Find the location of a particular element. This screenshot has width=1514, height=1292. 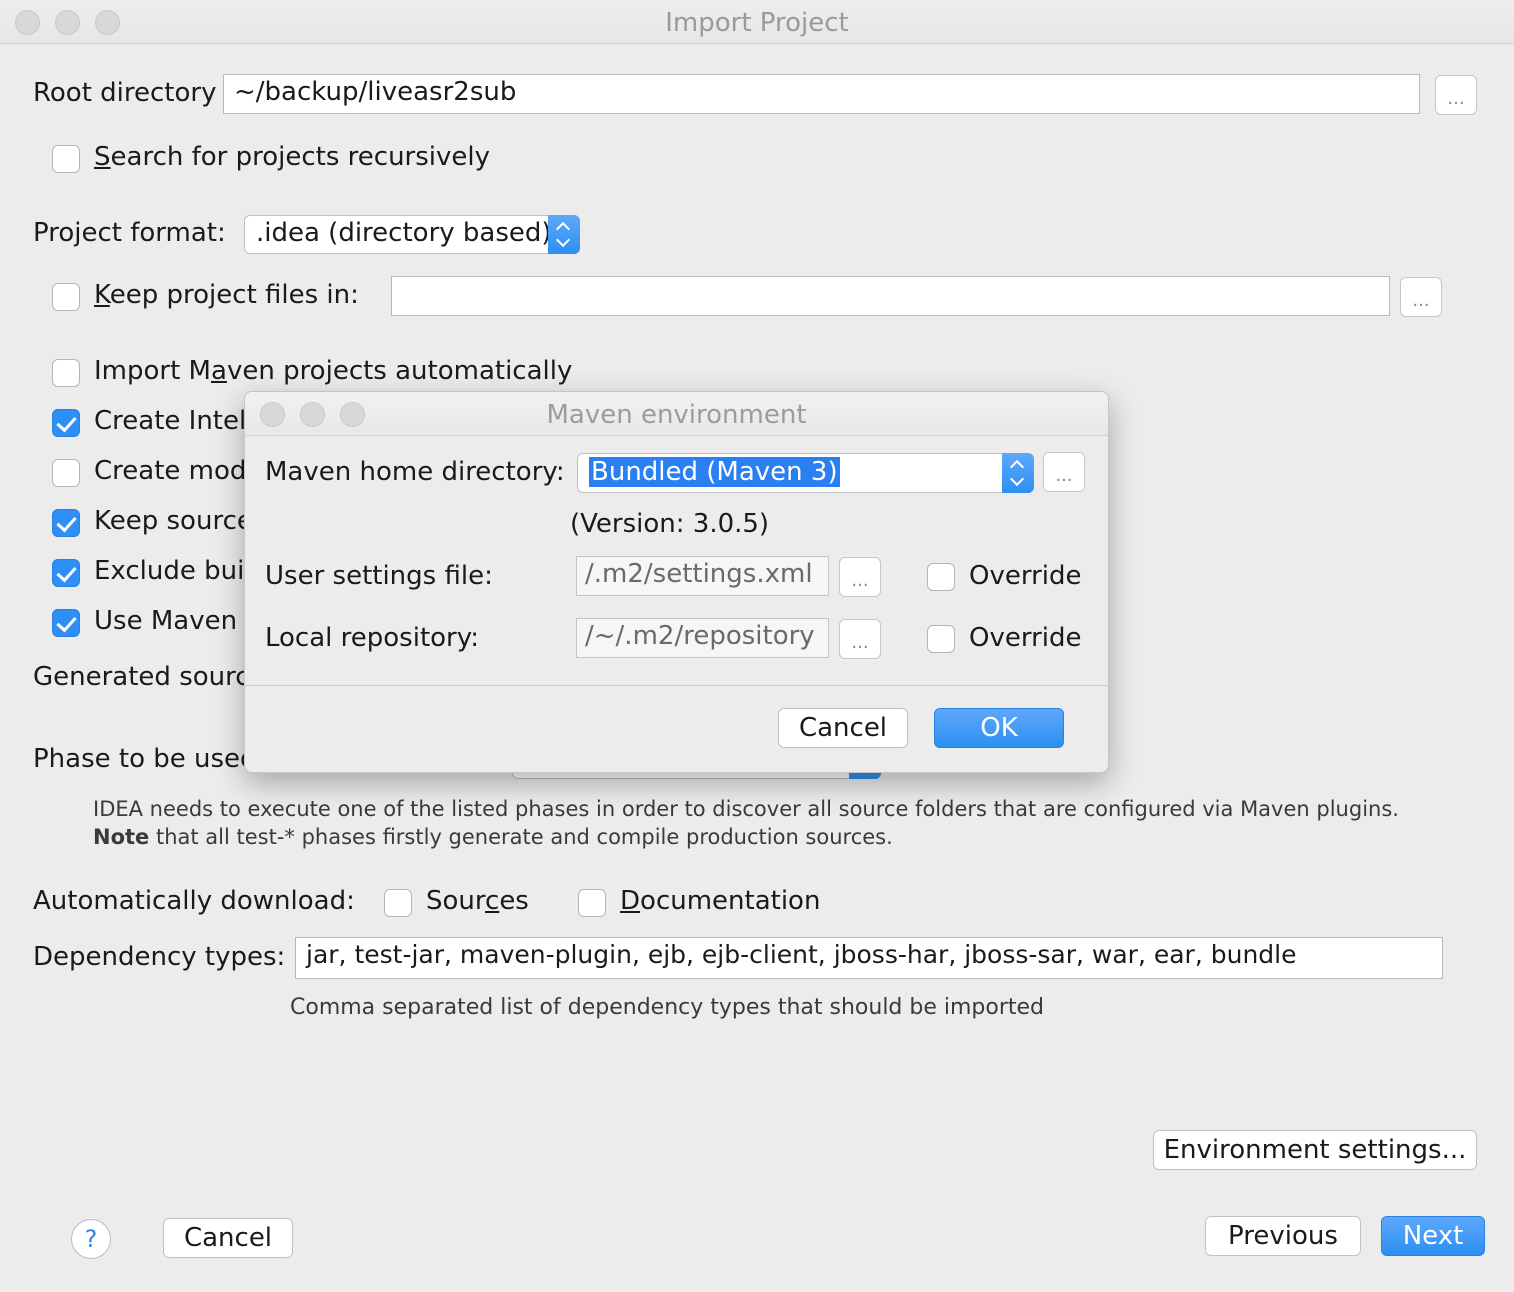

maven-home-value: Bundled (Maven 3) is located at coordinates (714, 472).